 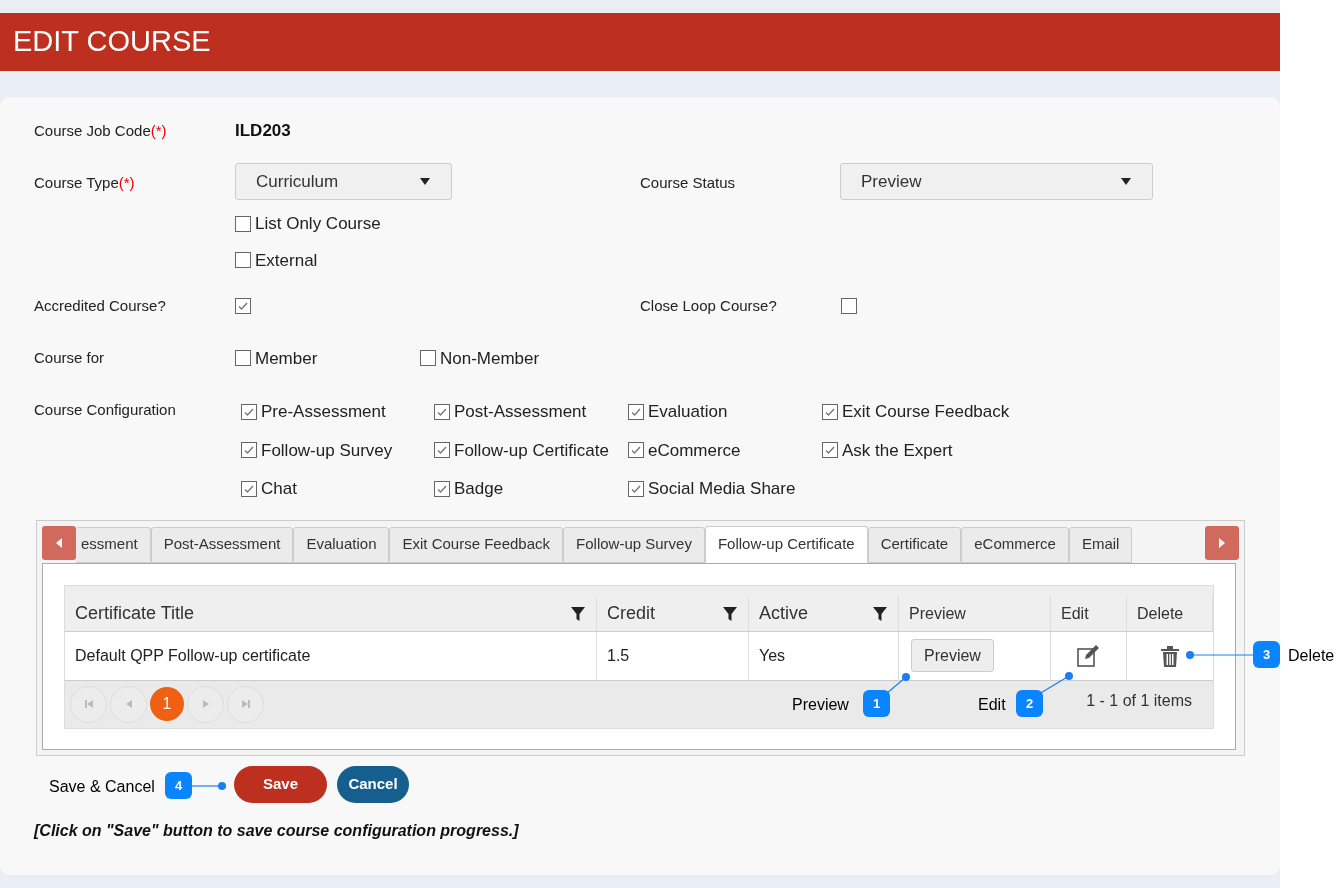 What do you see at coordinates (722, 489) in the screenshot?
I see `checkbox-label: Social Media Share` at bounding box center [722, 489].